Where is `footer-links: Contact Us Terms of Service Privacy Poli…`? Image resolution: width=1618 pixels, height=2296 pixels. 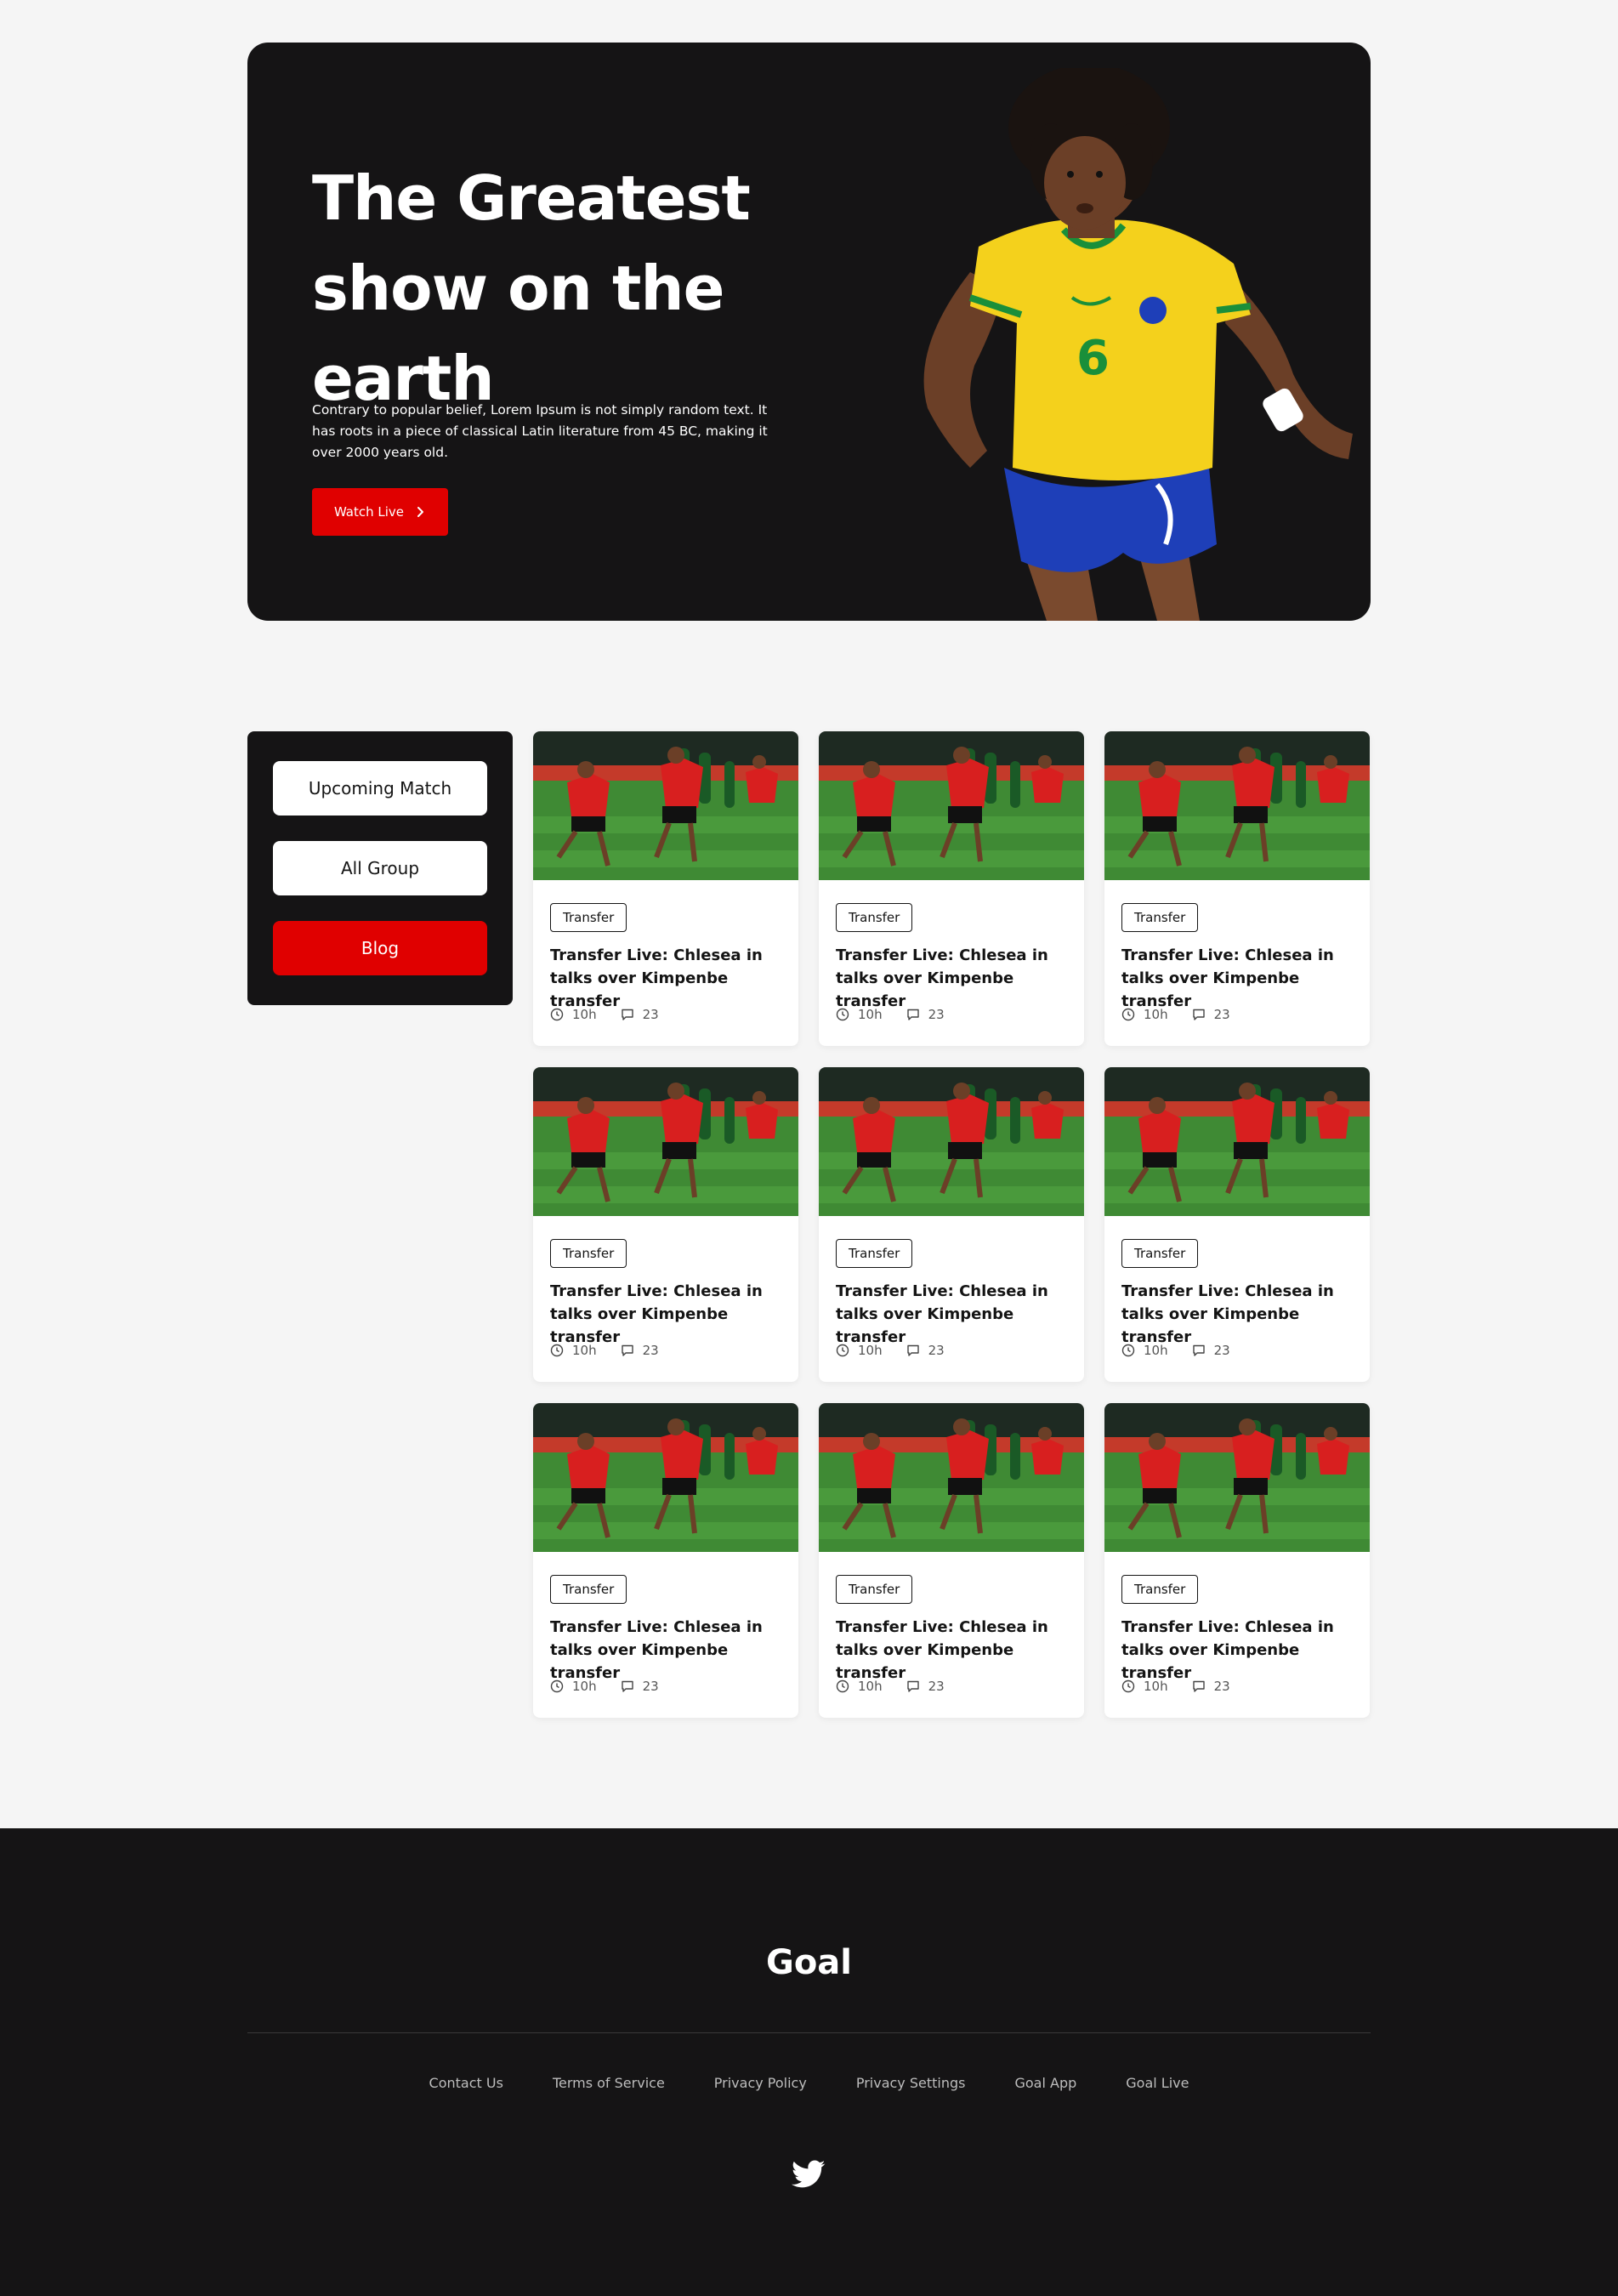 footer-links: Contact Us Terms of Service Privacy Poli… is located at coordinates (809, 2083).